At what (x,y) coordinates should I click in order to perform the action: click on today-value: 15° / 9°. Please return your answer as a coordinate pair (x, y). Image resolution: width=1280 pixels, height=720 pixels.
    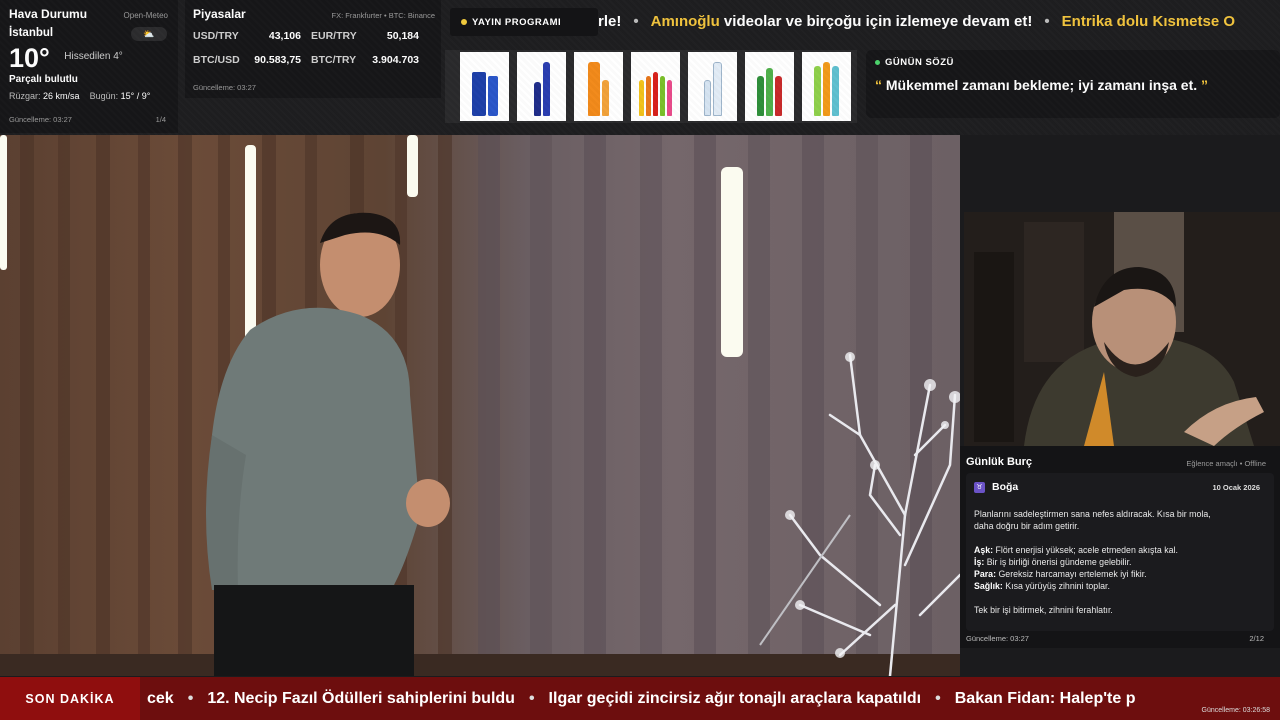
    Looking at the image, I should click on (135, 96).